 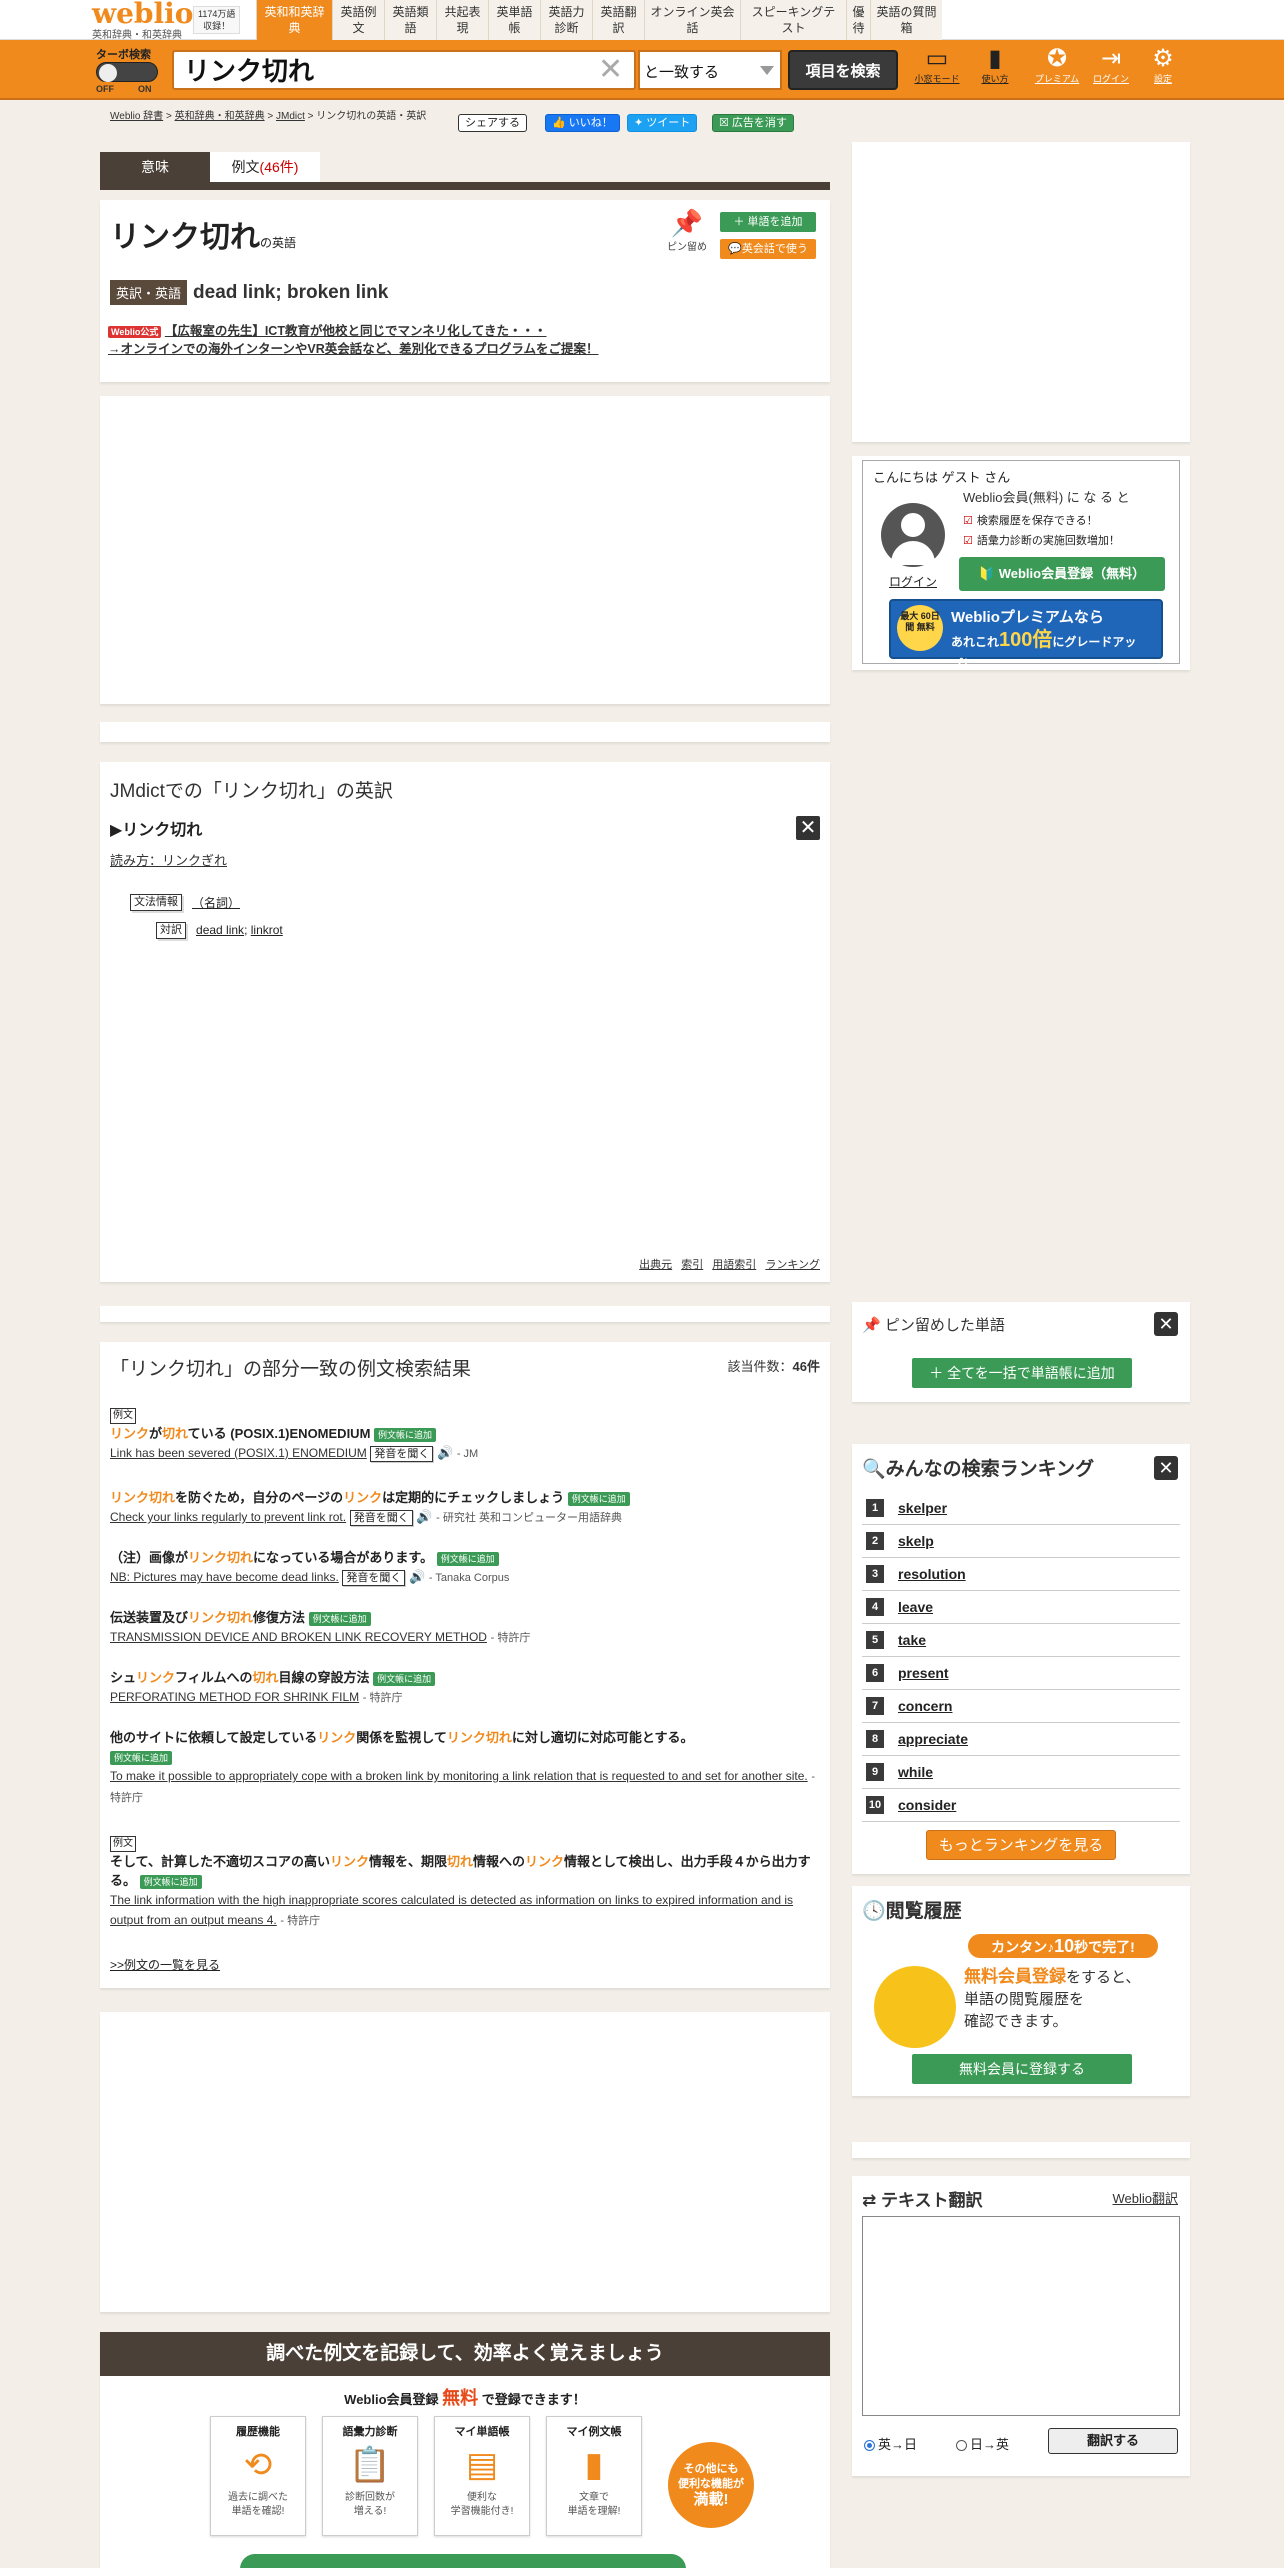 What do you see at coordinates (267, 930) in the screenshot?
I see `taiyaku-value: linkrot` at bounding box center [267, 930].